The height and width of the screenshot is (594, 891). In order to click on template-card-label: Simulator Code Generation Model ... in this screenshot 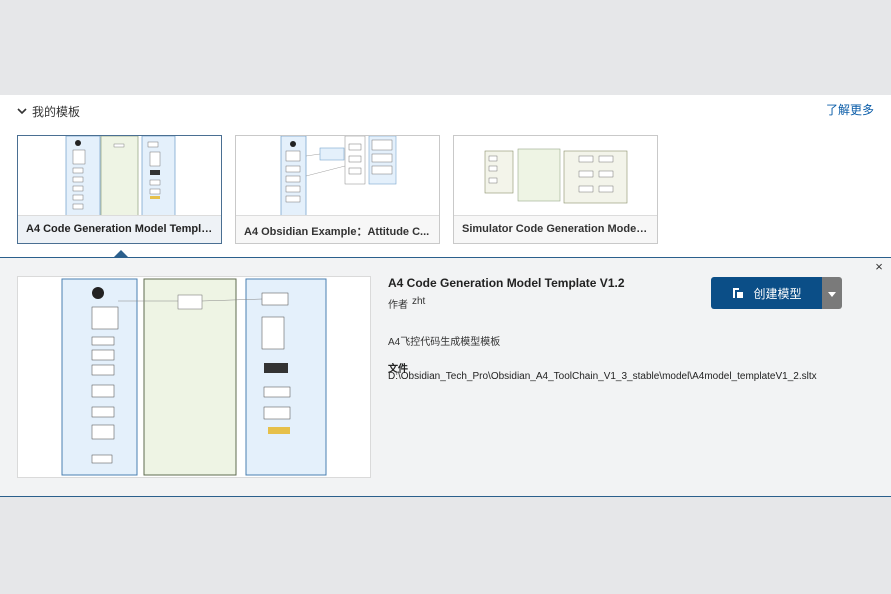, I will do `click(555, 229)`.